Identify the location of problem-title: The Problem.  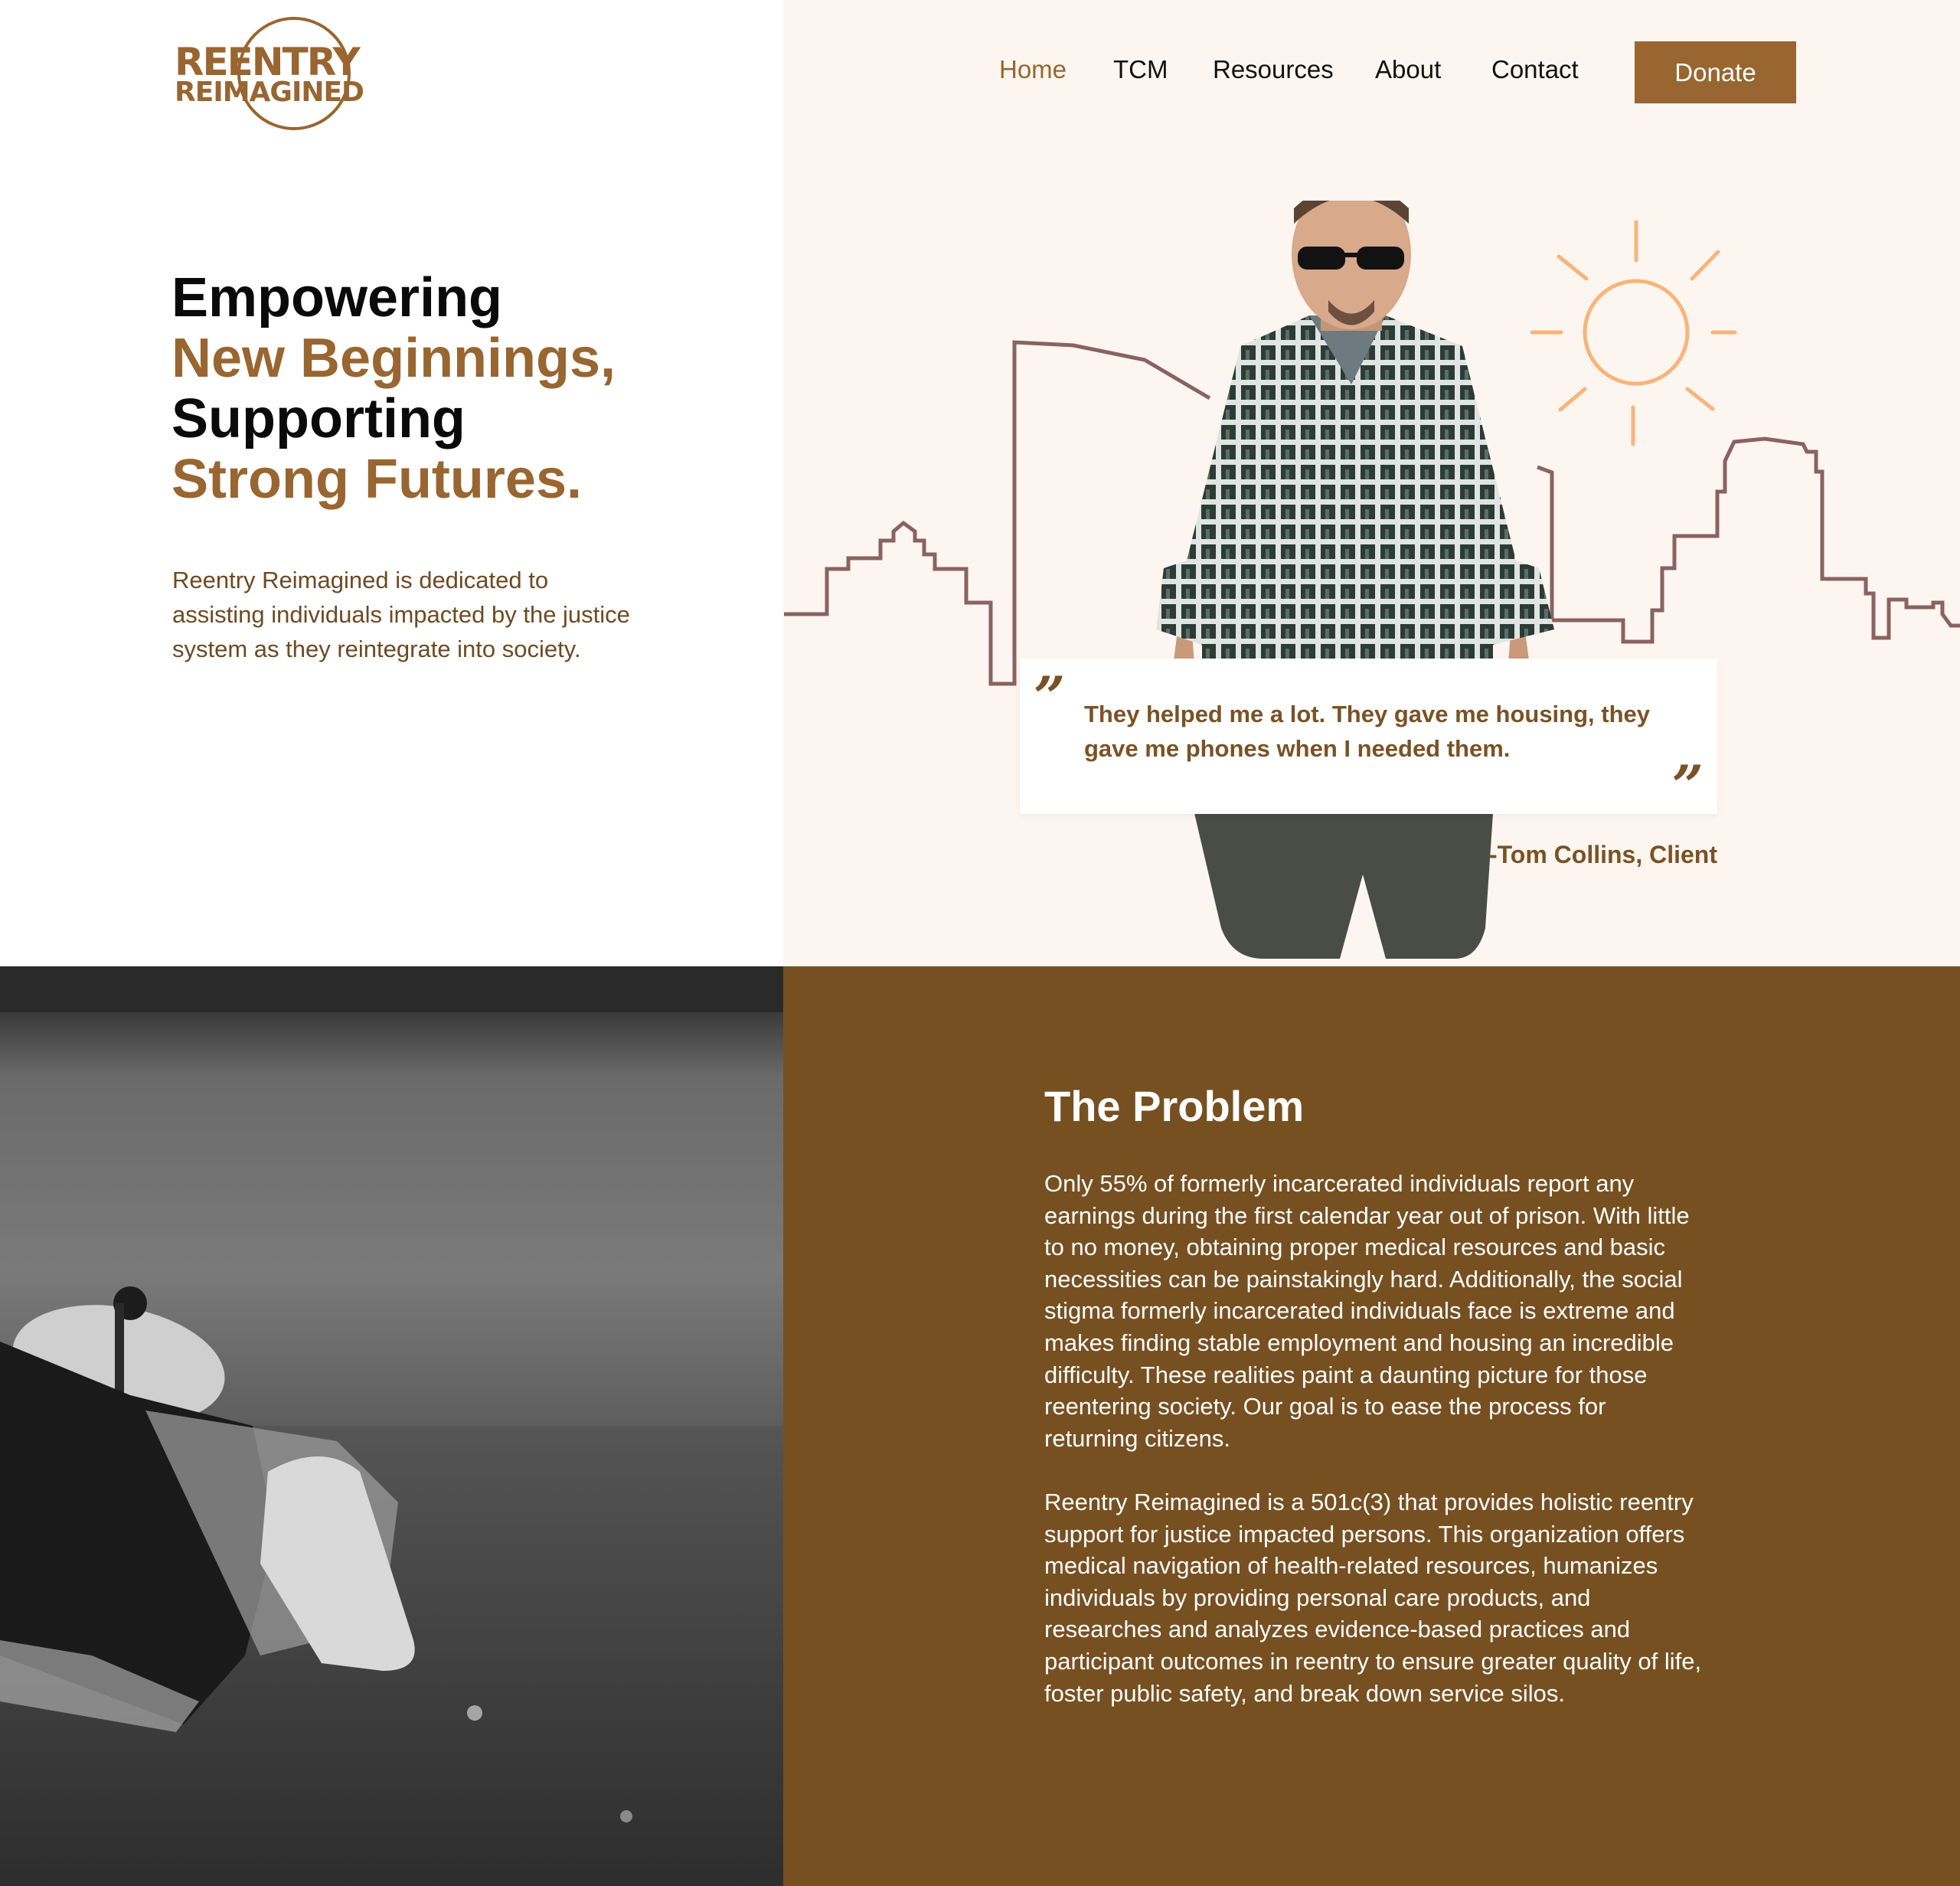
(1174, 1106).